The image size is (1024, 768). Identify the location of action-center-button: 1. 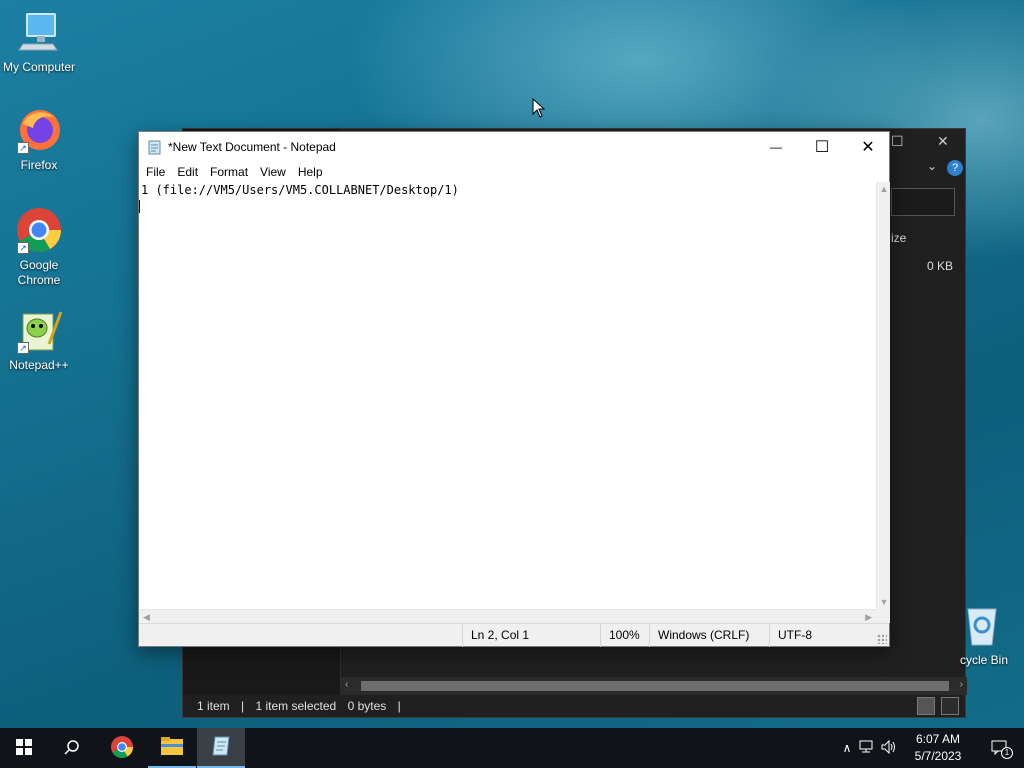
(1000, 748).